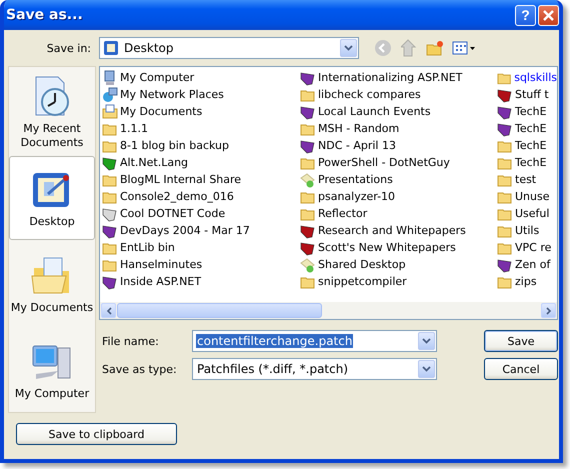 The image size is (570, 469). What do you see at coordinates (526, 281) in the screenshot?
I see `file-item: zips` at bounding box center [526, 281].